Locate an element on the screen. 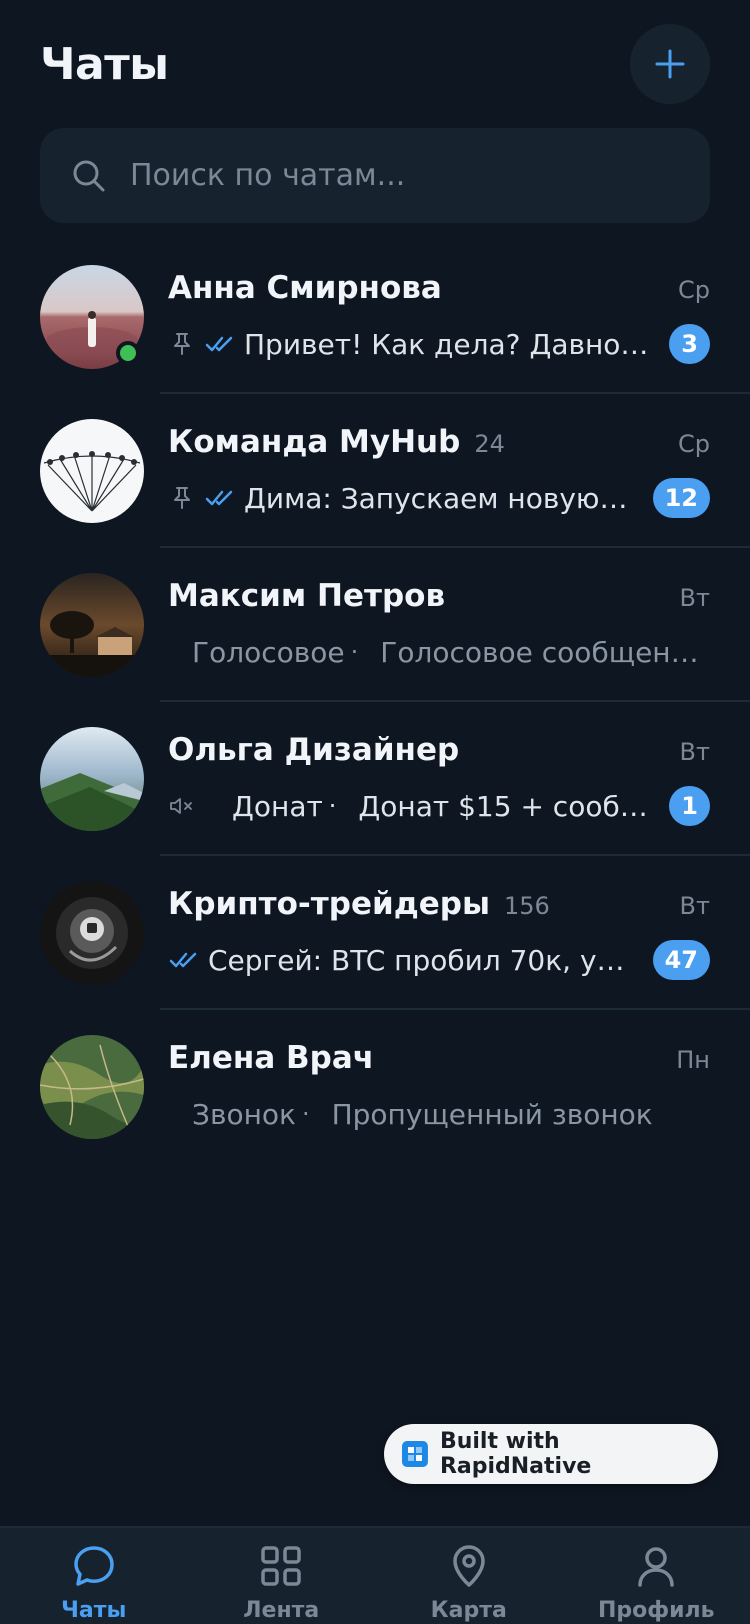 This screenshot has height=1624, width=750. chat-last-message: Дима: Запускаем новую версию is located at coordinates (438, 498).